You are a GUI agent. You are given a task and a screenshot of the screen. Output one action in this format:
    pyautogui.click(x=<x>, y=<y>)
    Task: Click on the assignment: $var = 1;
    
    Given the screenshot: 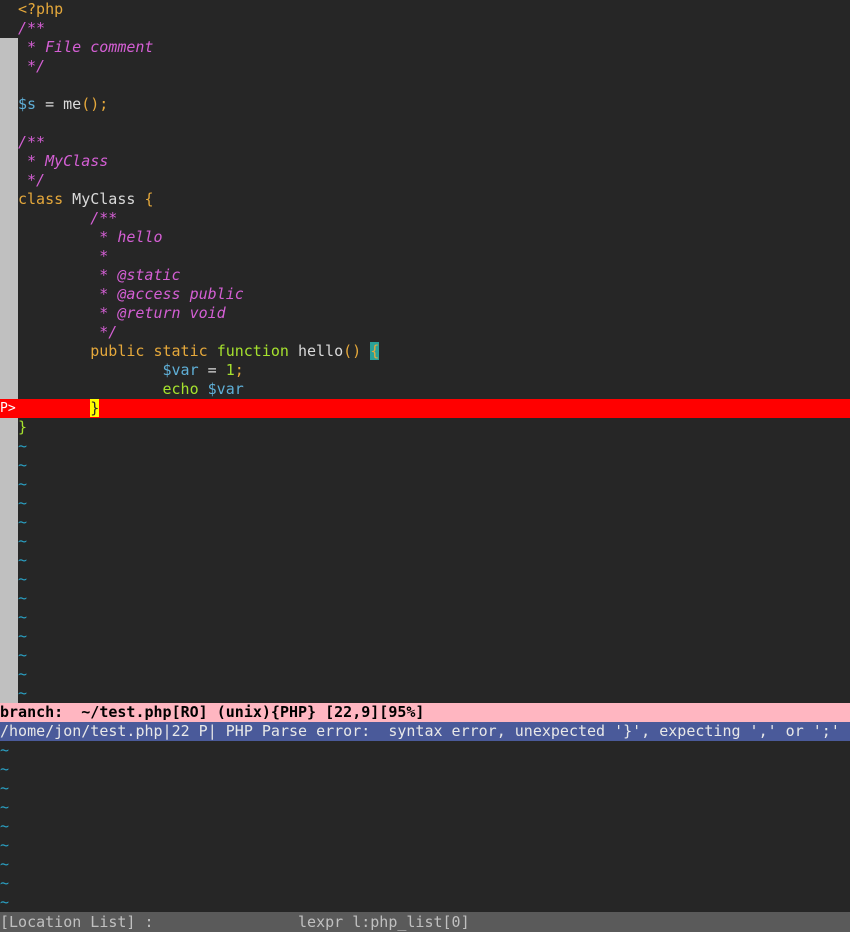 What is the action you would take?
    pyautogui.click(x=131, y=370)
    